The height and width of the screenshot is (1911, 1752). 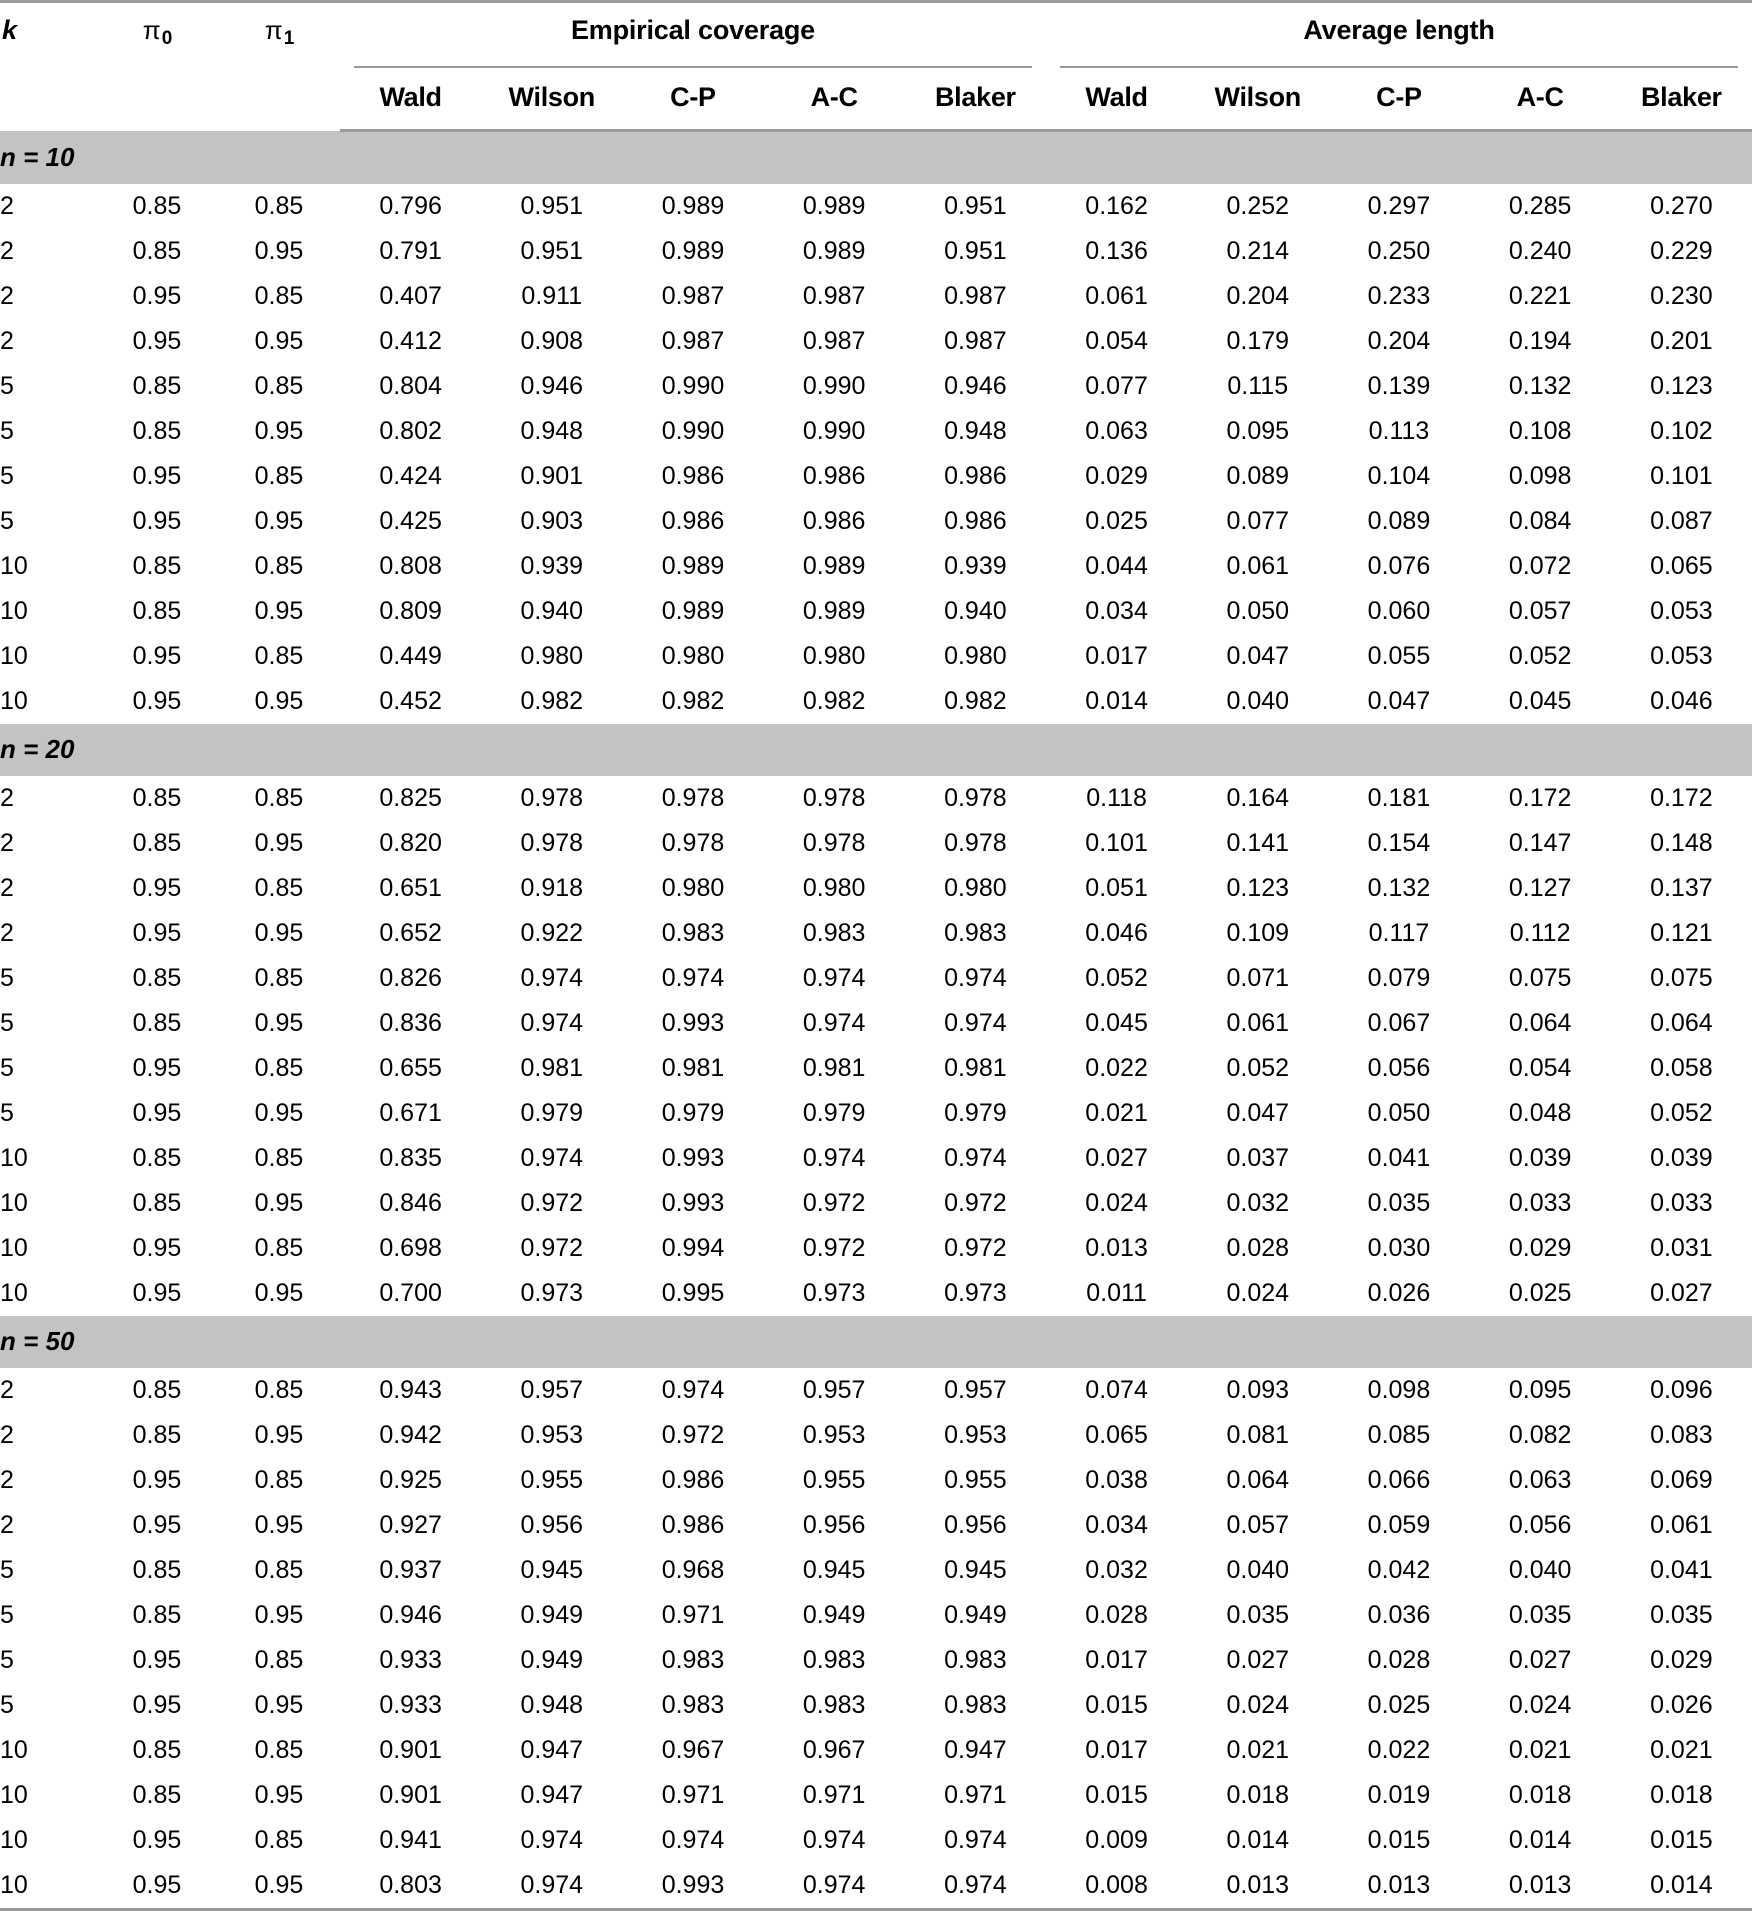 What do you see at coordinates (834, 1750) in the screenshot?
I see `cell-coverage-ac: 0.967` at bounding box center [834, 1750].